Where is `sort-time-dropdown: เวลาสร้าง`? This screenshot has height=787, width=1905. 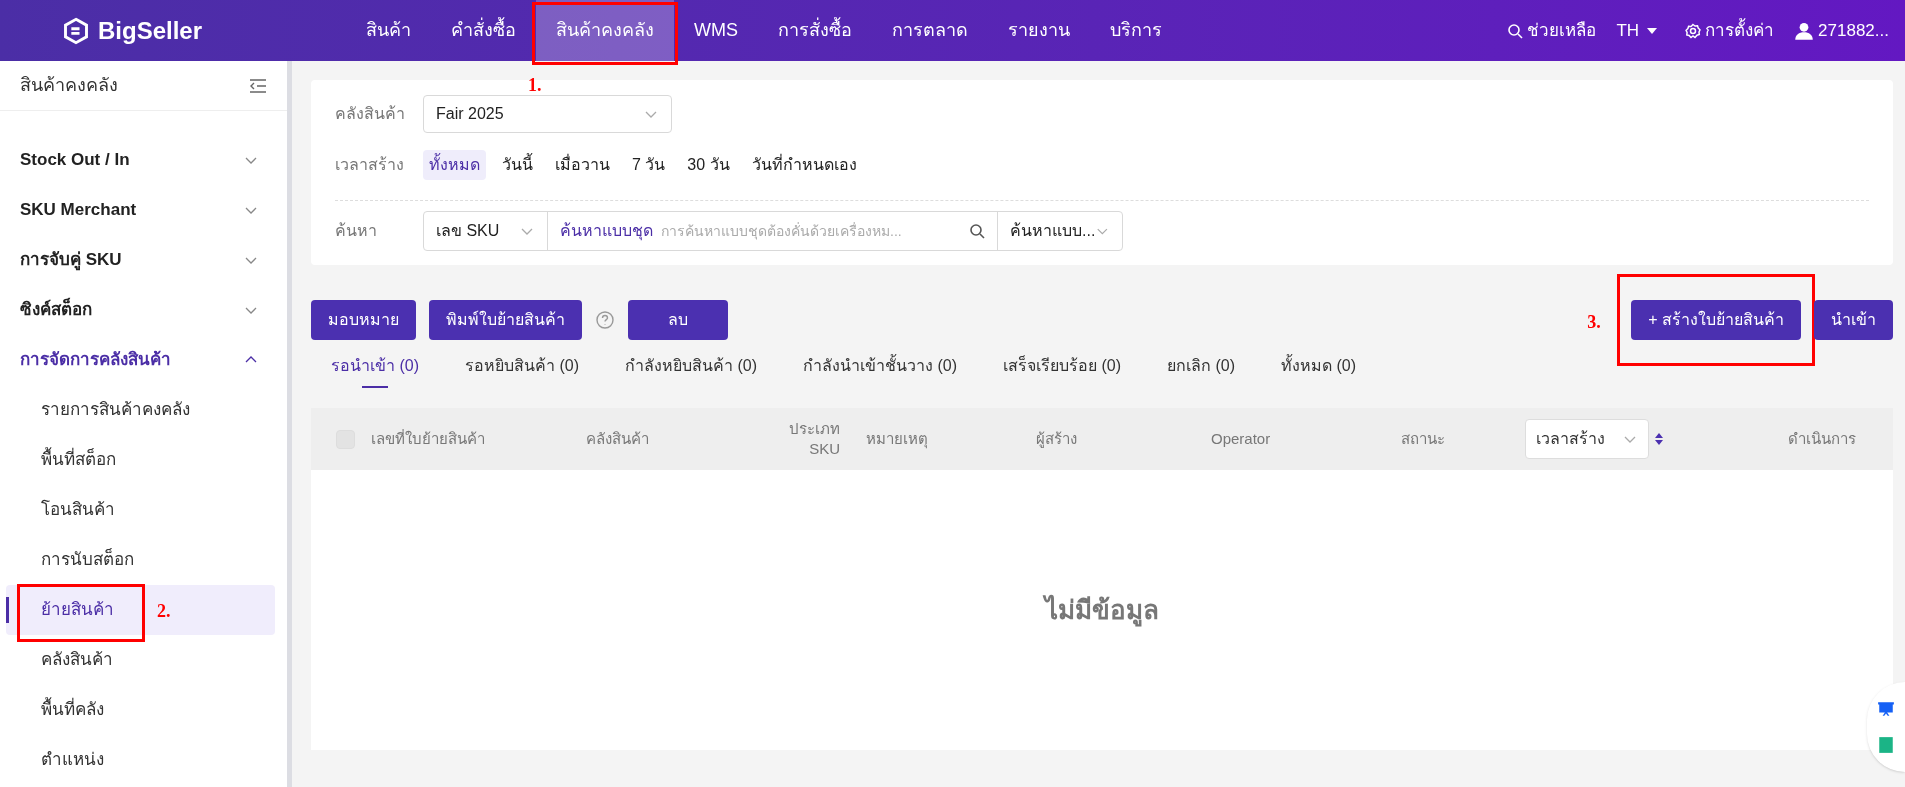
sort-time-dropdown: เวลาสร้าง is located at coordinates (1587, 439).